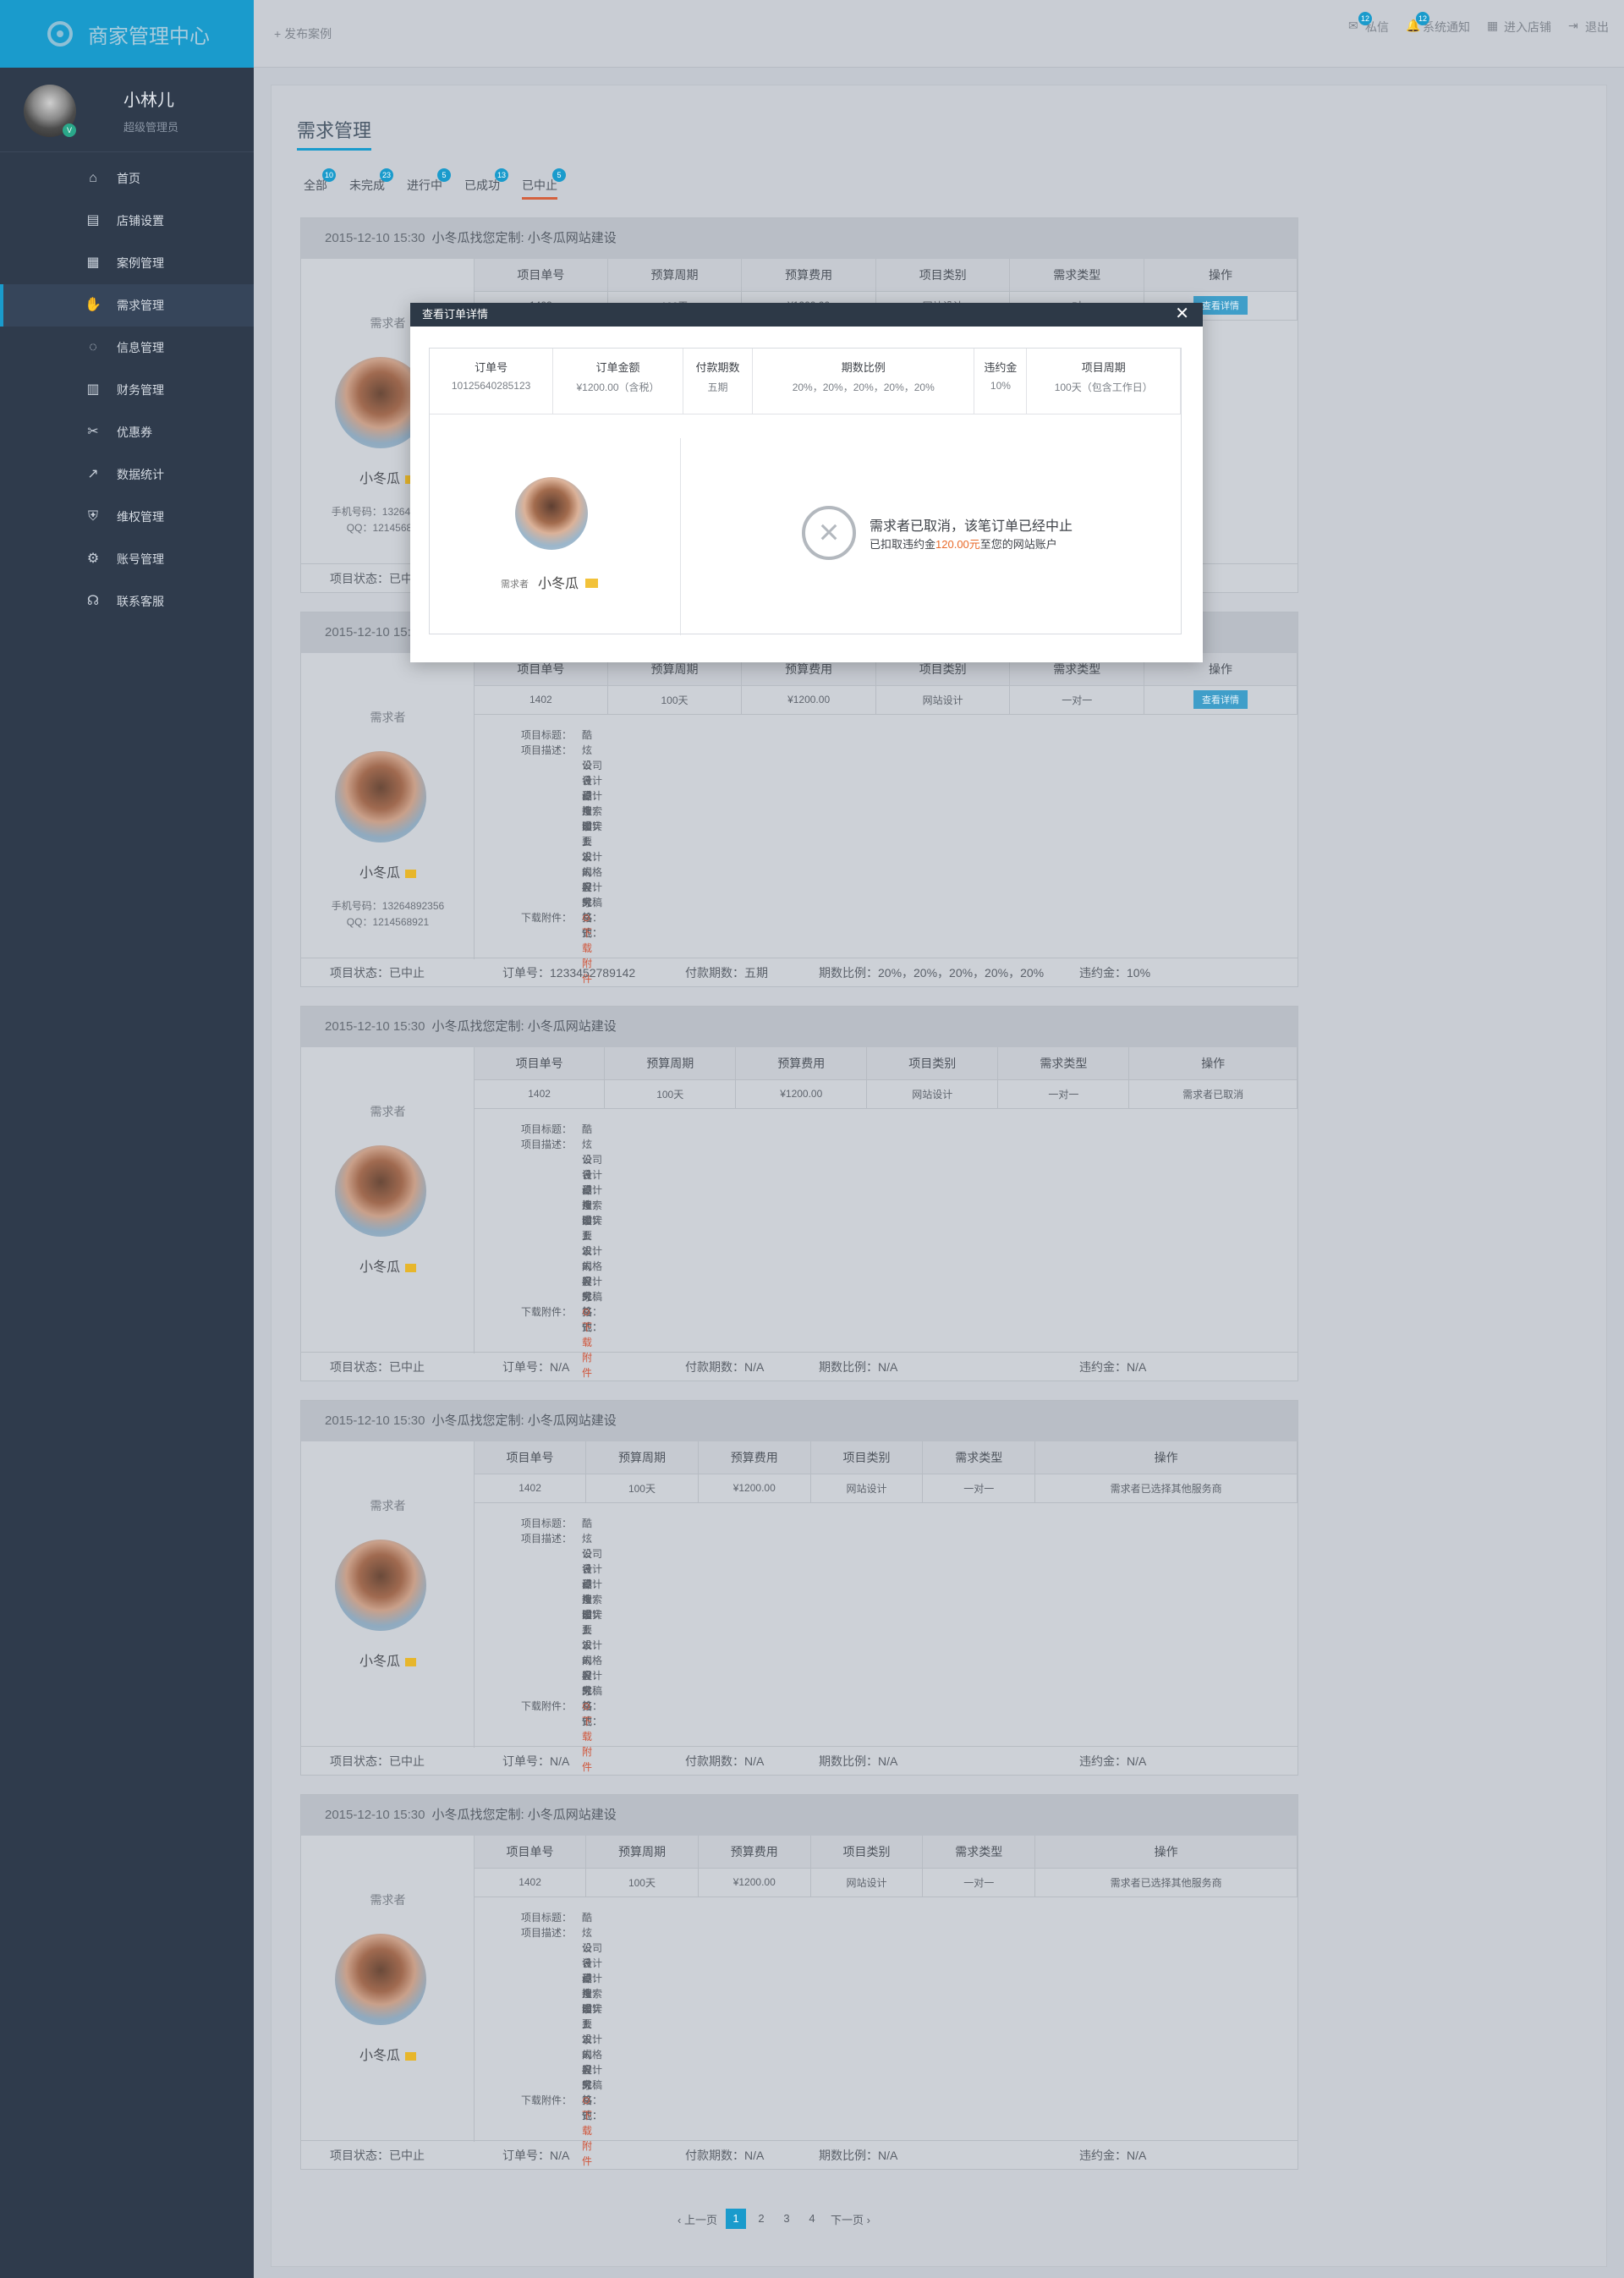 Image resolution: width=1624 pixels, height=2278 pixels. What do you see at coordinates (320, 184) in the screenshot?
I see `tab-0: 全部 10` at bounding box center [320, 184].